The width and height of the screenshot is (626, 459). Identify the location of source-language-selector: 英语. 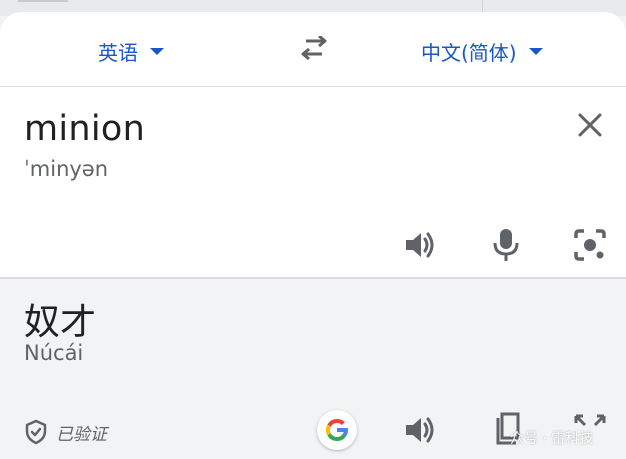
(131, 51).